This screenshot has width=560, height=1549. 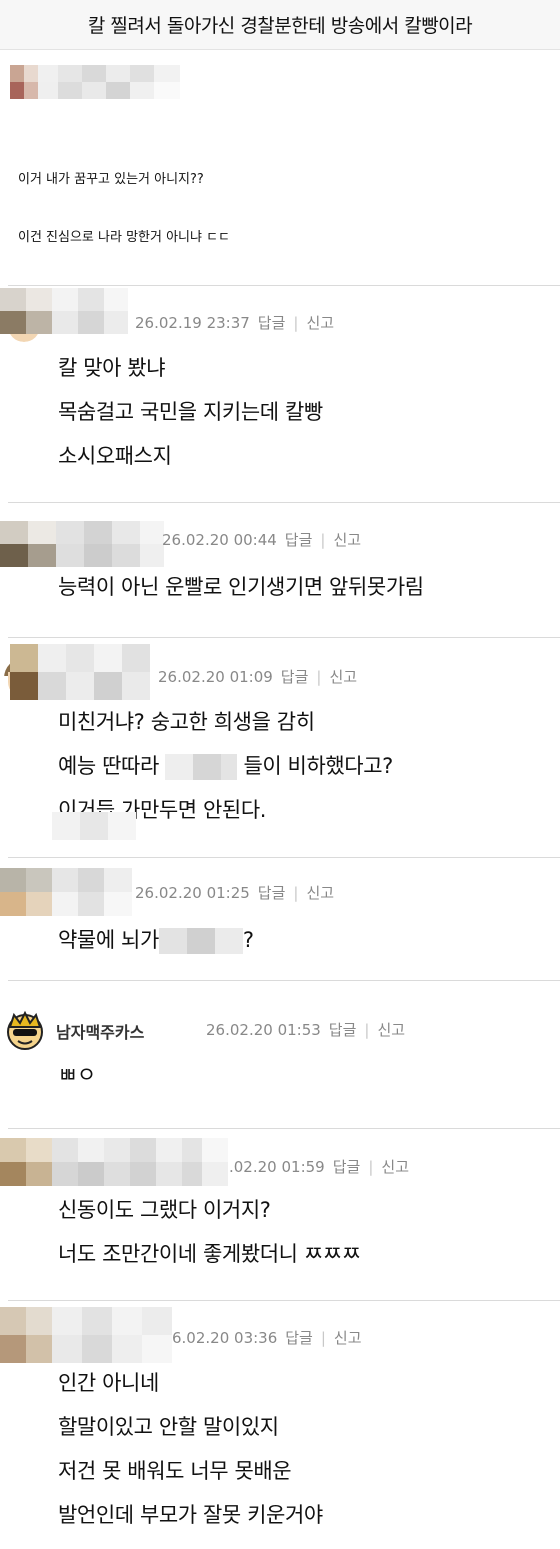 I want to click on comment-line: 너도 조만간이네 좋게봤더니 ㅉㅉㅉ, so click(x=209, y=1254).